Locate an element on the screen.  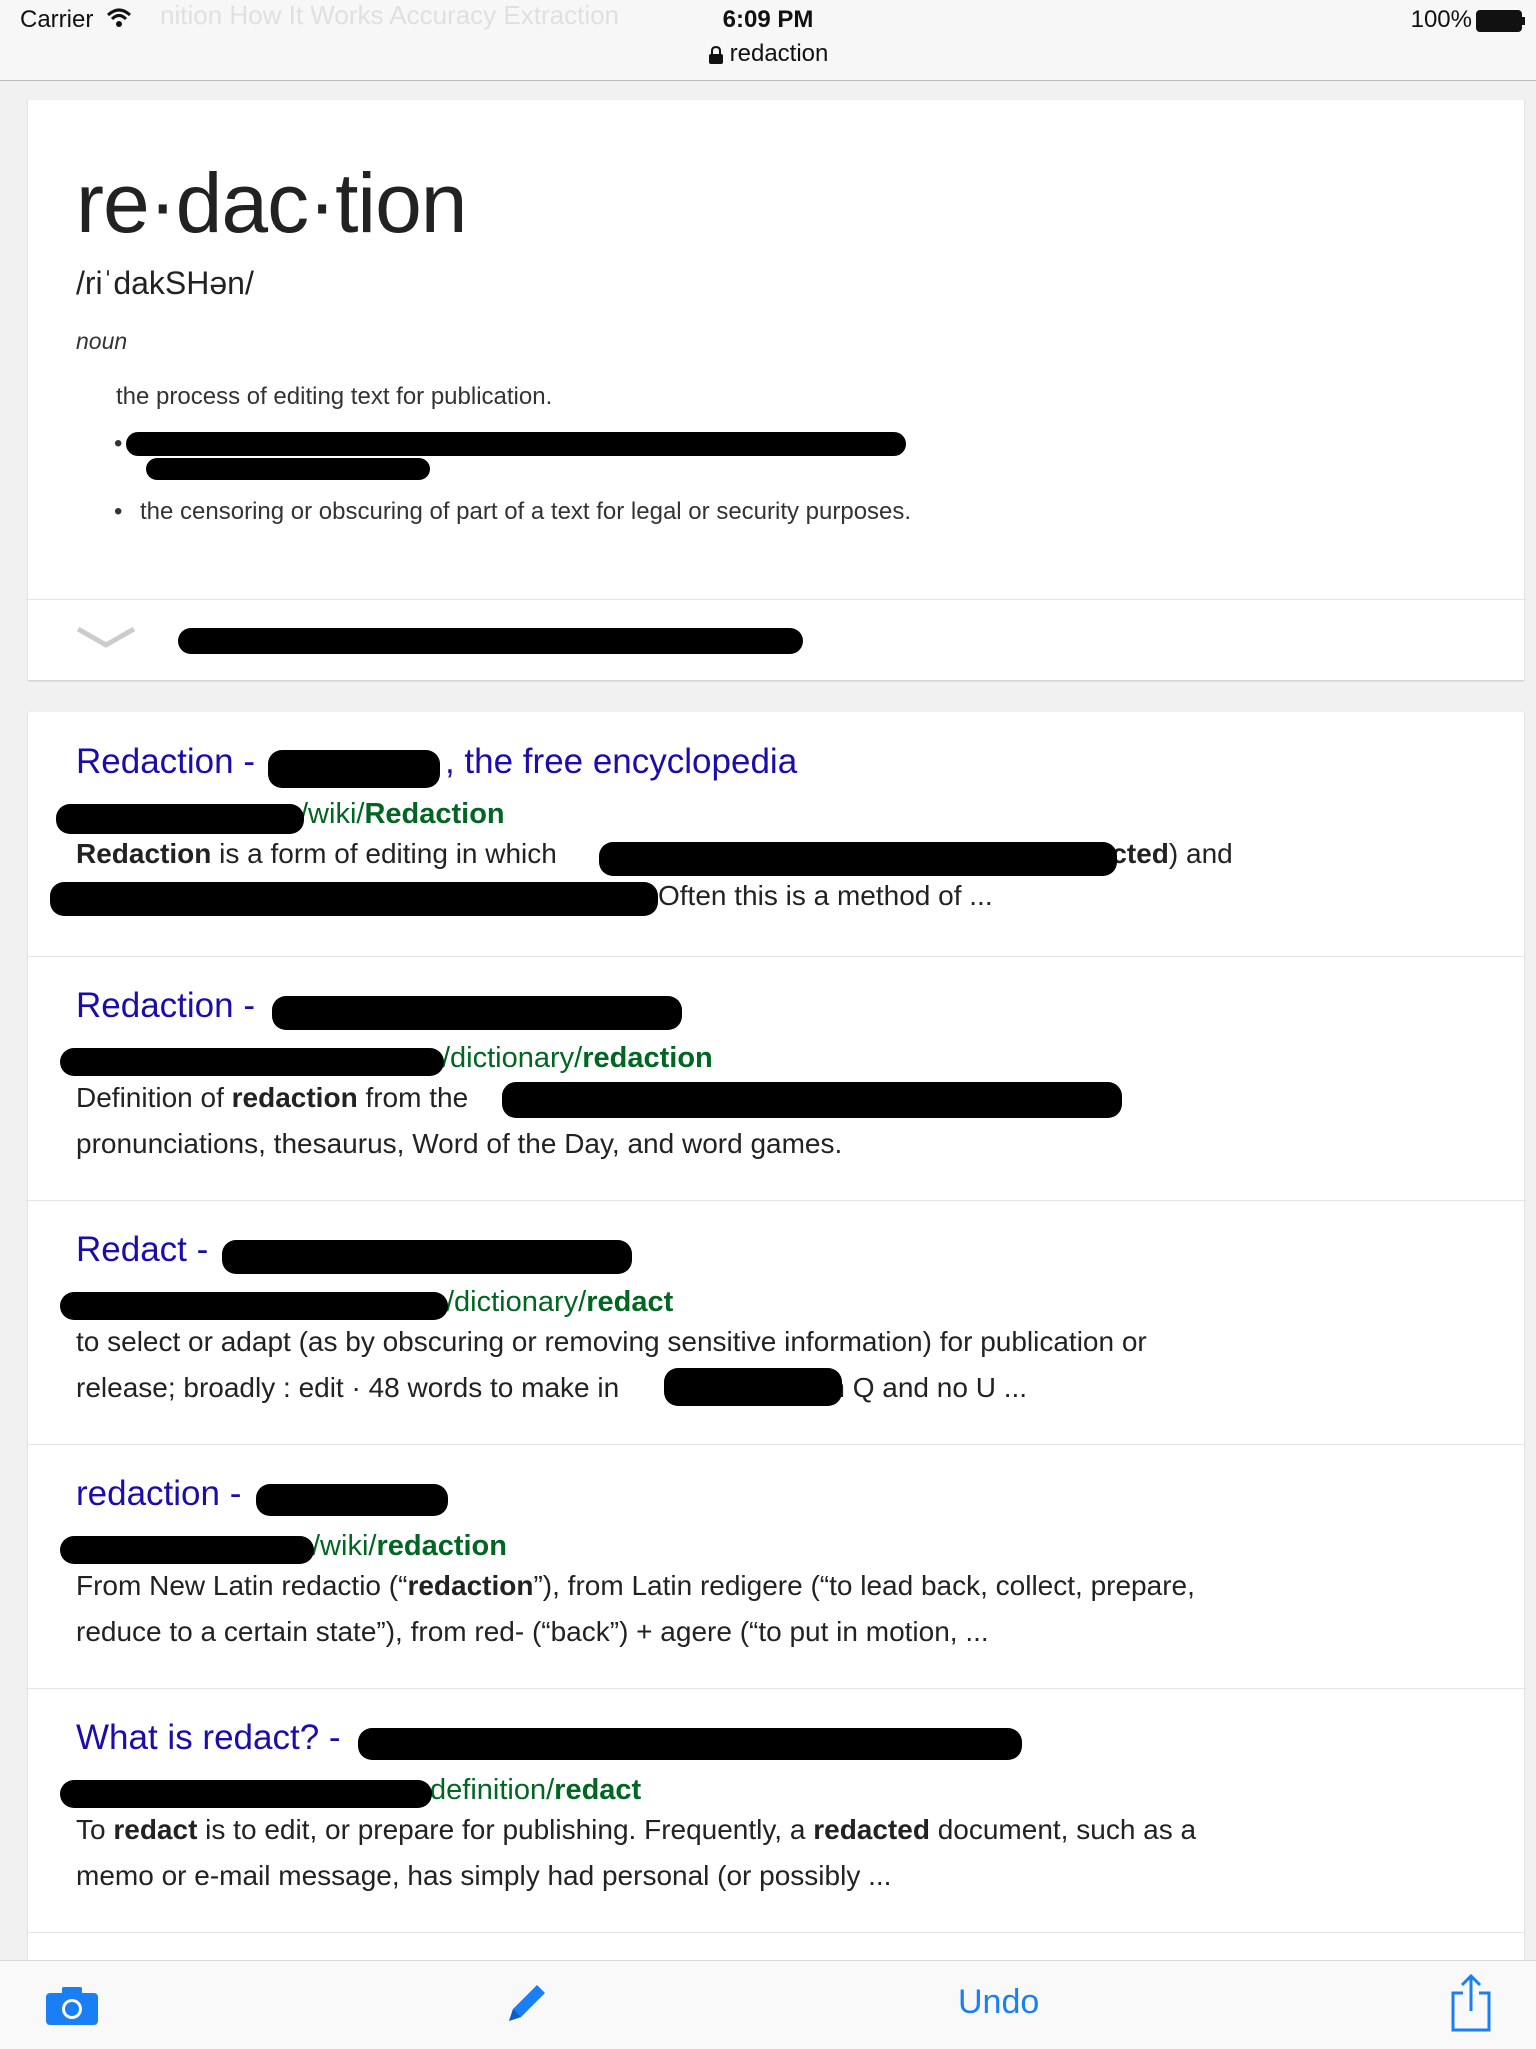
markup-toolbar: Undo is located at coordinates (768, 2004).